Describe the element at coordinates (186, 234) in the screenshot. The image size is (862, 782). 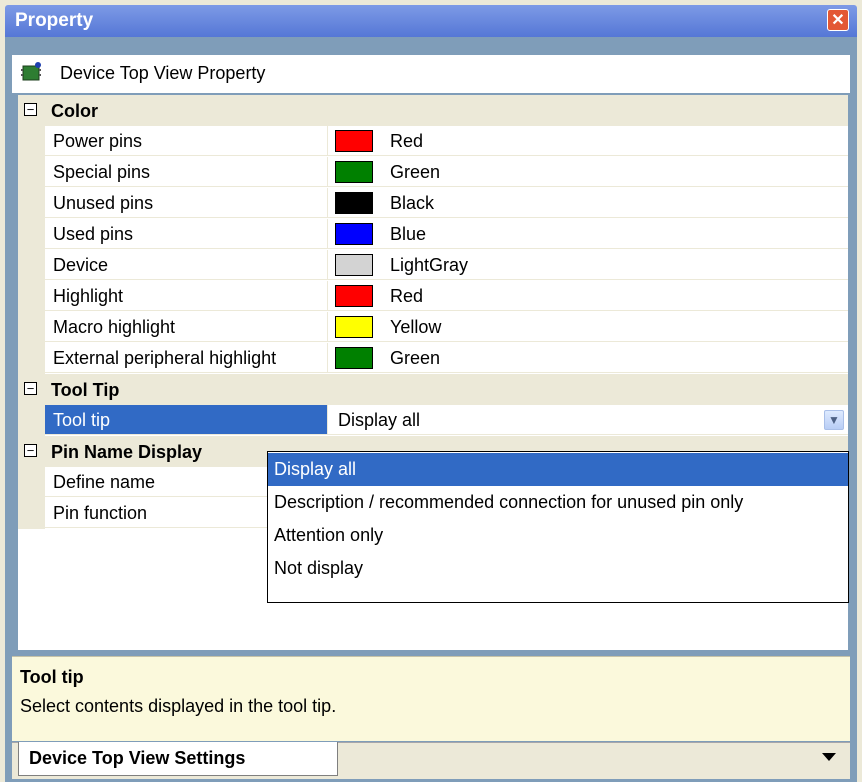
I see `property-name: Used pins` at that location.